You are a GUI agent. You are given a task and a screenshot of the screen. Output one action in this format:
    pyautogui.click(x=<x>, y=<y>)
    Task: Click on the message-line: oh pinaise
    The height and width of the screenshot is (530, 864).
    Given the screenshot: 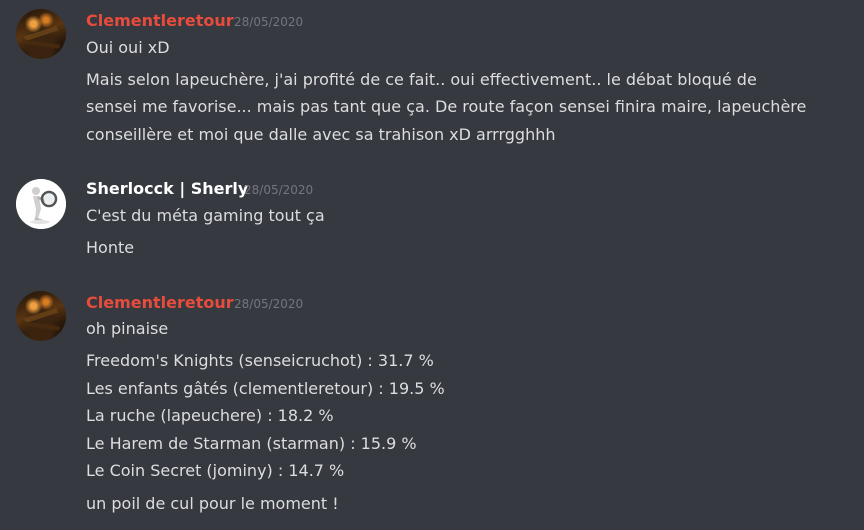 What is the action you would take?
    pyautogui.click(x=127, y=328)
    